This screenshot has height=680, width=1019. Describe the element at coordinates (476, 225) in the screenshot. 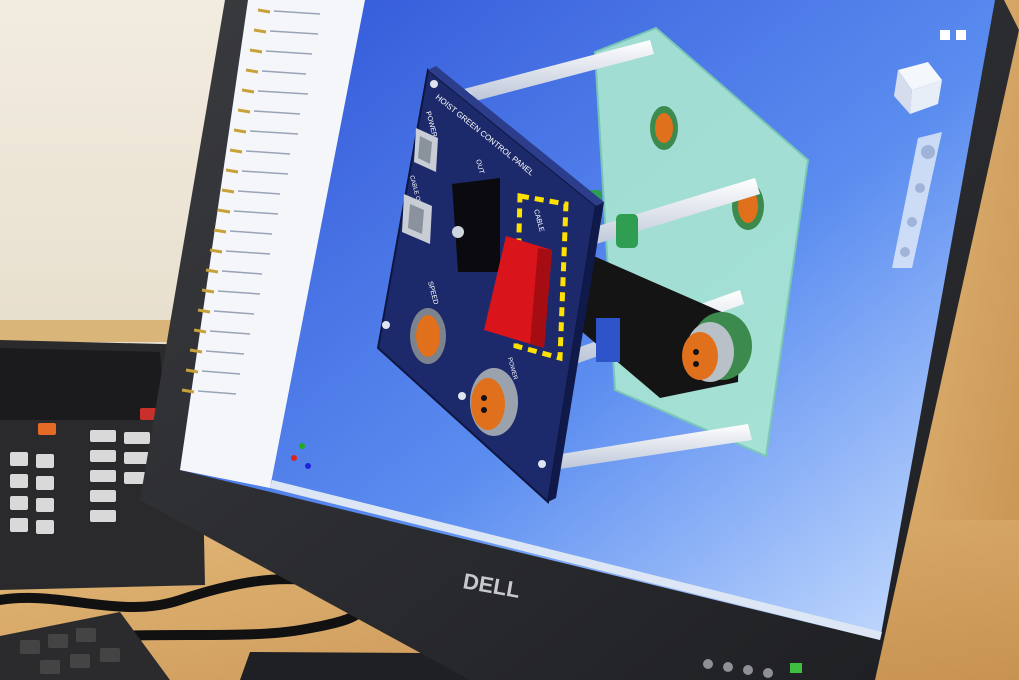

I see `direction-knob` at that location.